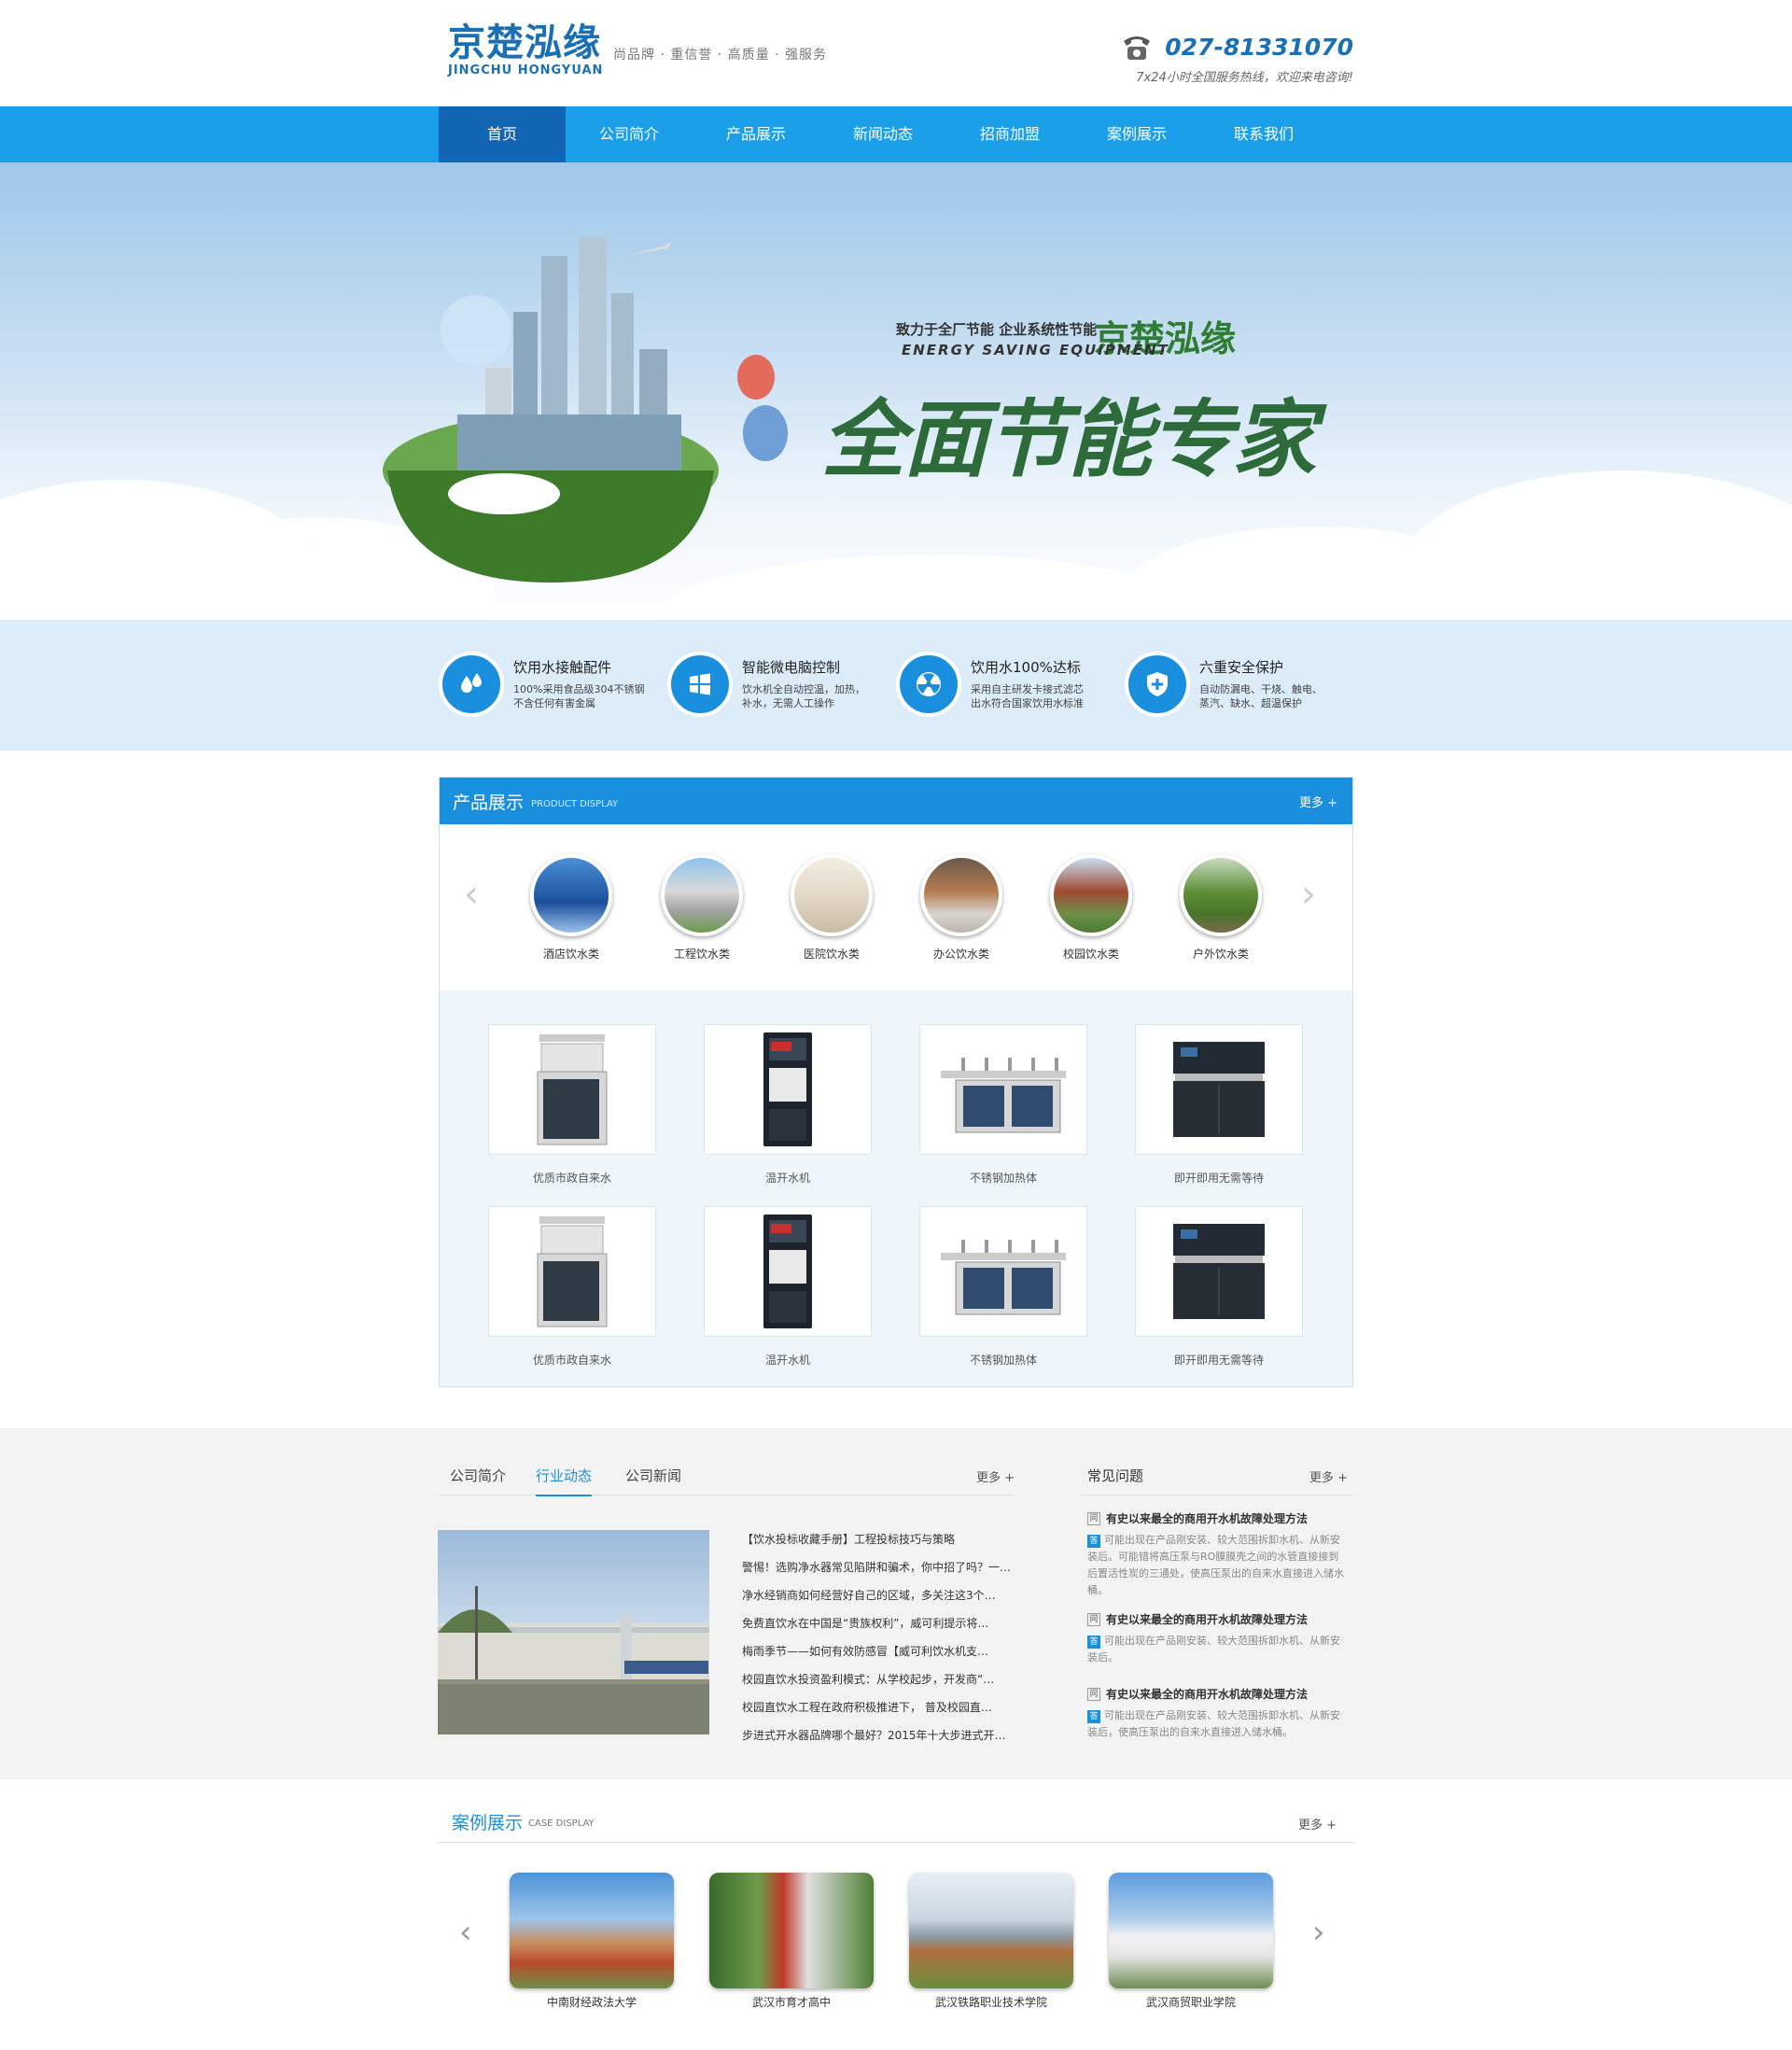 The image size is (1792, 2050). Describe the element at coordinates (1317, 1823) in the screenshot. I see `case-more-link: 更多 +` at that location.